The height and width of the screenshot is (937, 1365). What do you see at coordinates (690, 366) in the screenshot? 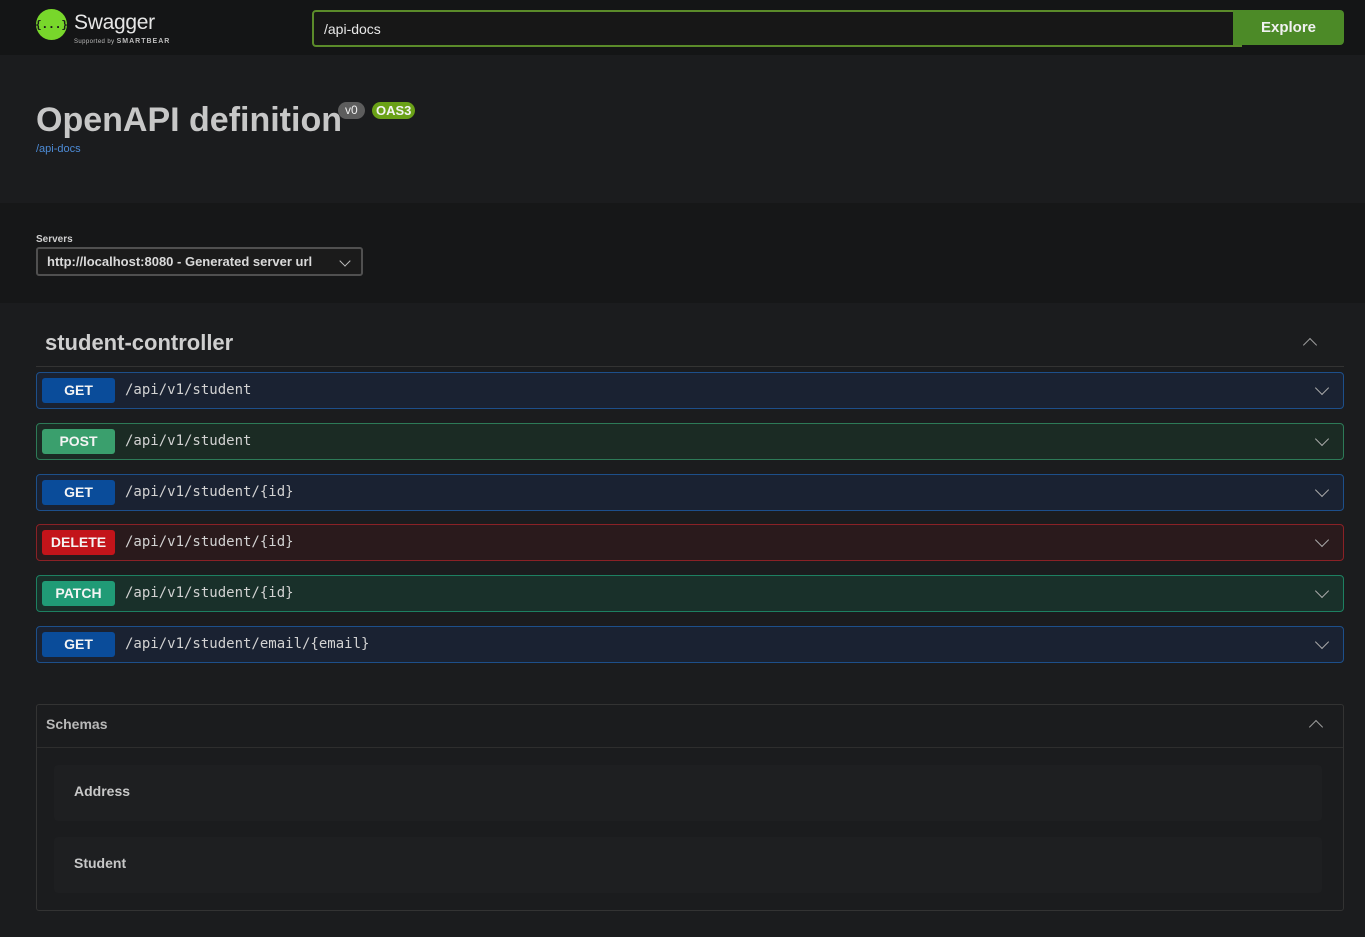
I see `section-divider` at bounding box center [690, 366].